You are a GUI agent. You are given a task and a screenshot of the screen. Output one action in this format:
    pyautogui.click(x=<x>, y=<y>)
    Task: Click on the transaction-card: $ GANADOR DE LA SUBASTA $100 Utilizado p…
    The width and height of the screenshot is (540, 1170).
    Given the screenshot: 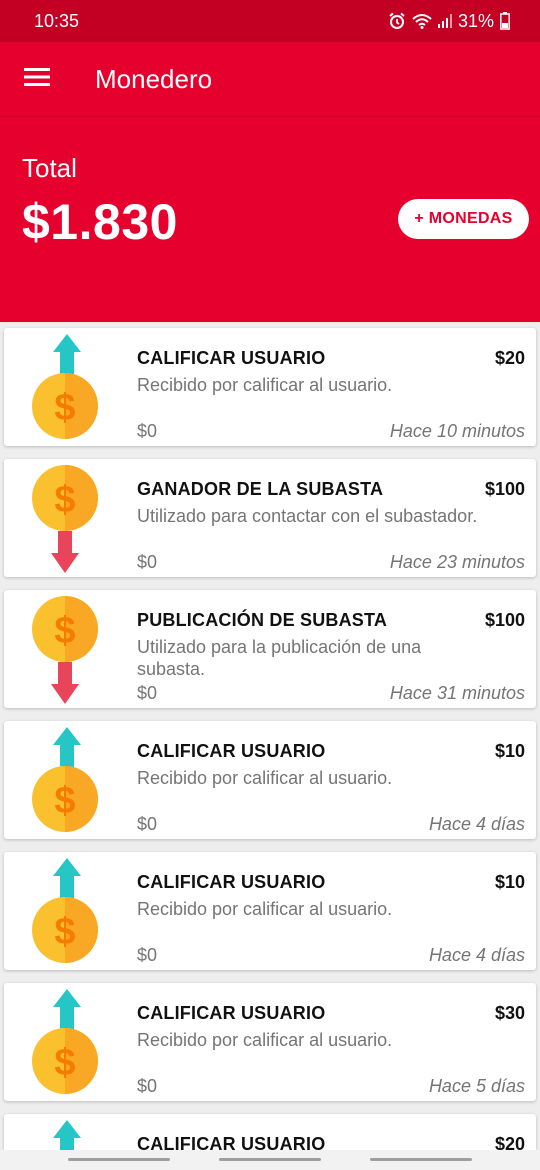 What is the action you would take?
    pyautogui.click(x=270, y=518)
    